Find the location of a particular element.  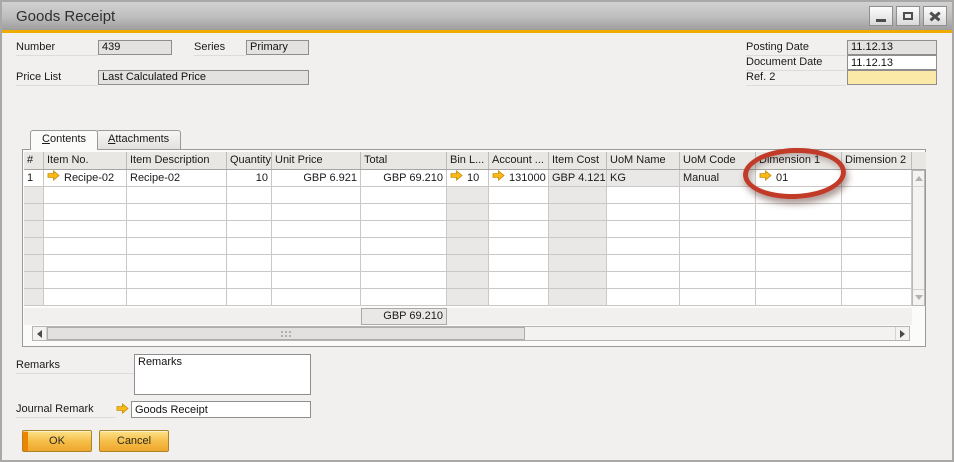

ref2-input is located at coordinates (892, 77).